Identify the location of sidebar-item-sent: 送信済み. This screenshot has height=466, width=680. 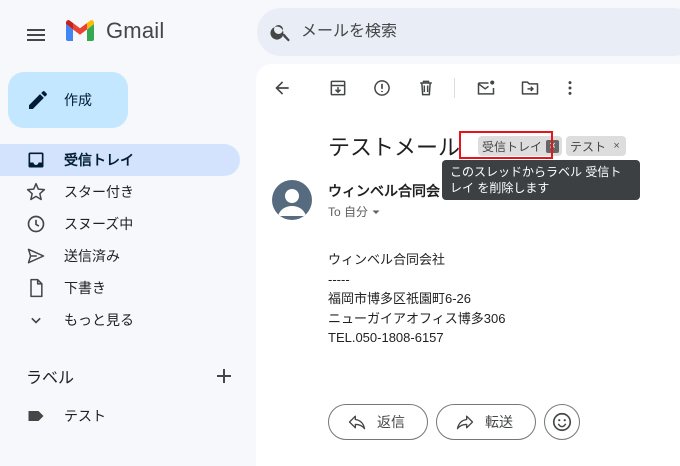
(120, 256).